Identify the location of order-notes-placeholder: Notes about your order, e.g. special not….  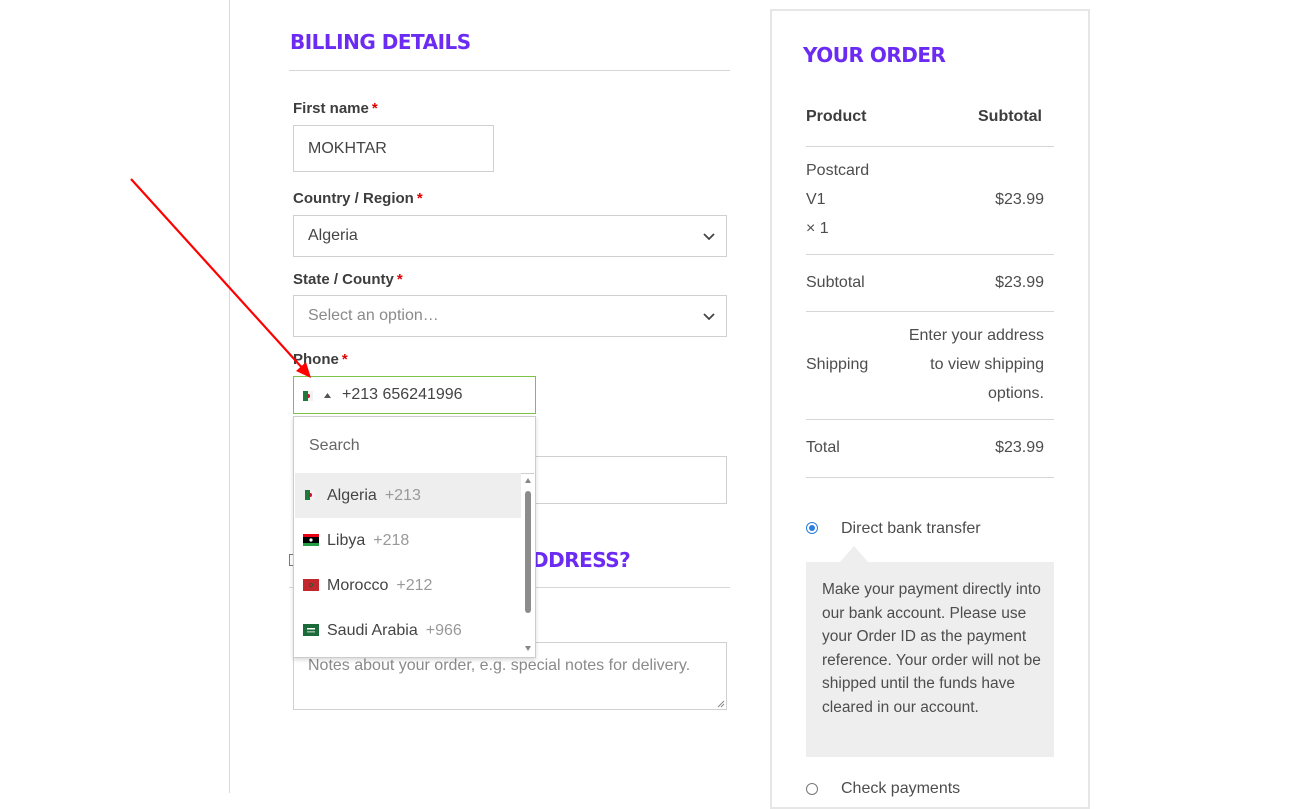
(499, 665).